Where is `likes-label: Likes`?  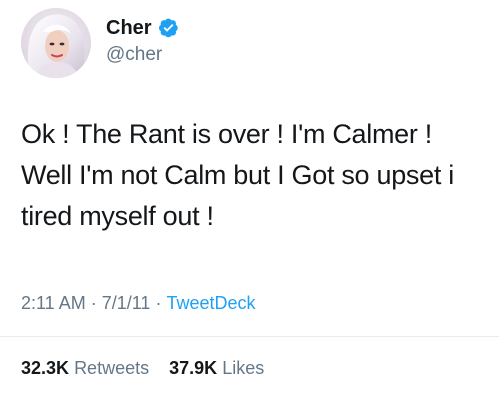
likes-label: Likes is located at coordinates (243, 368).